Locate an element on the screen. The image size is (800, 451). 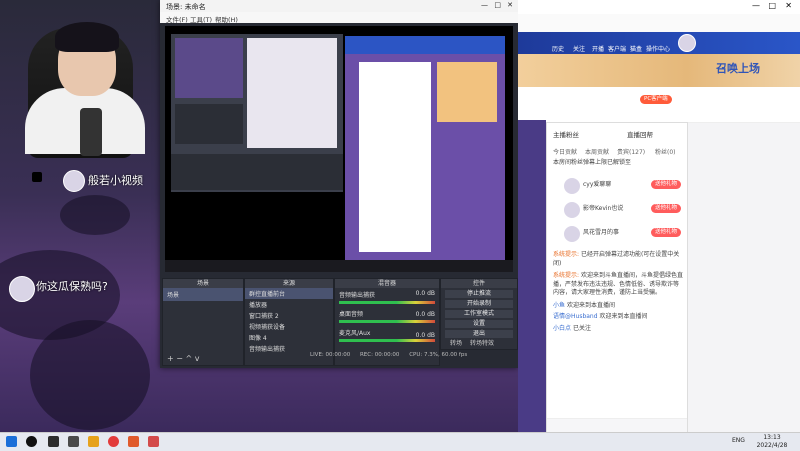
tab-transition-effects: 转场特效 is located at coordinates (482, 343).